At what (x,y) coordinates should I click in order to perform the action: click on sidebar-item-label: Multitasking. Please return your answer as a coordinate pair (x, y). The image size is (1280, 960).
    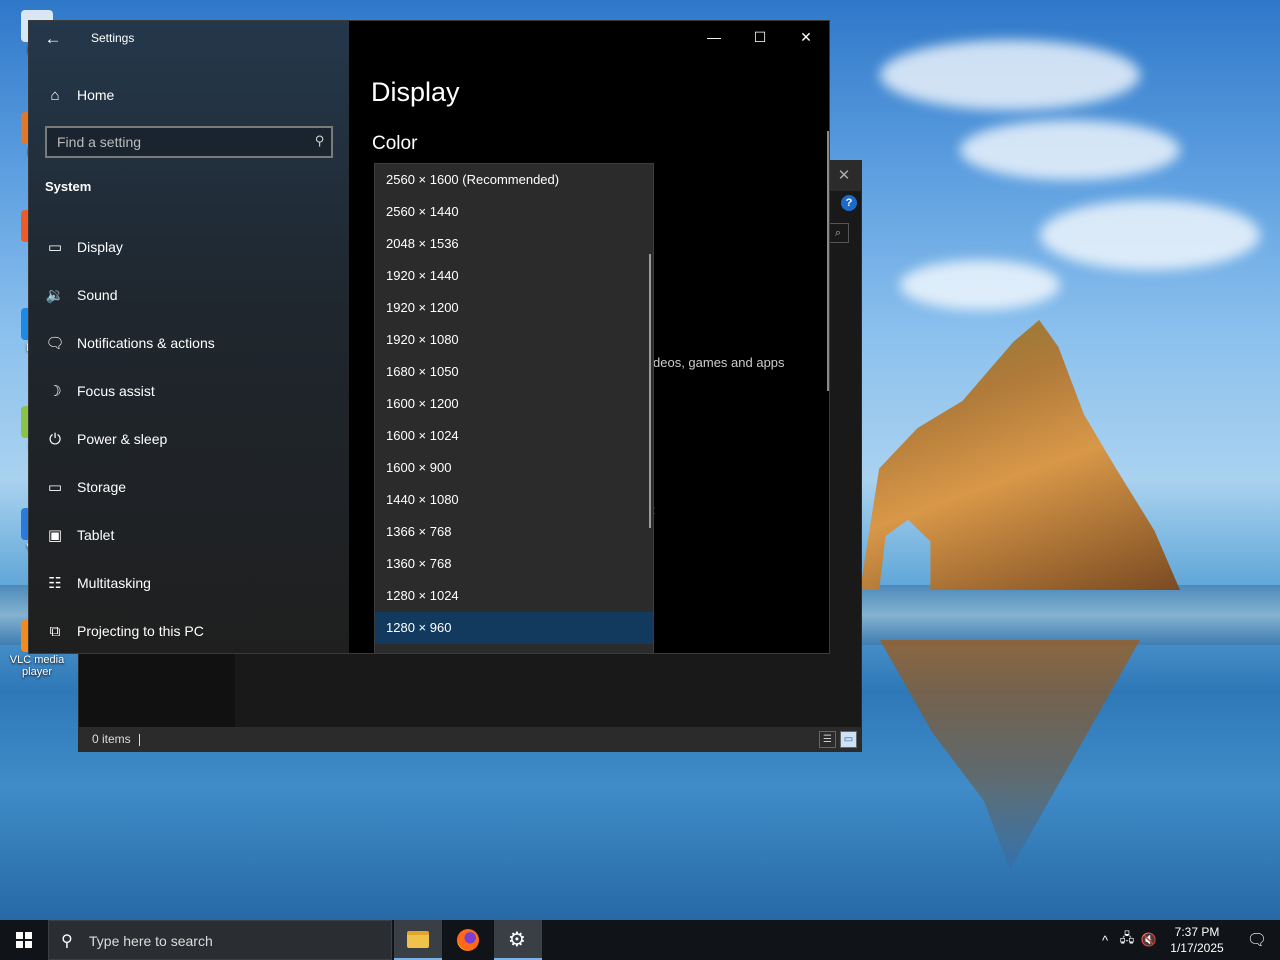
    Looking at the image, I should click on (114, 583).